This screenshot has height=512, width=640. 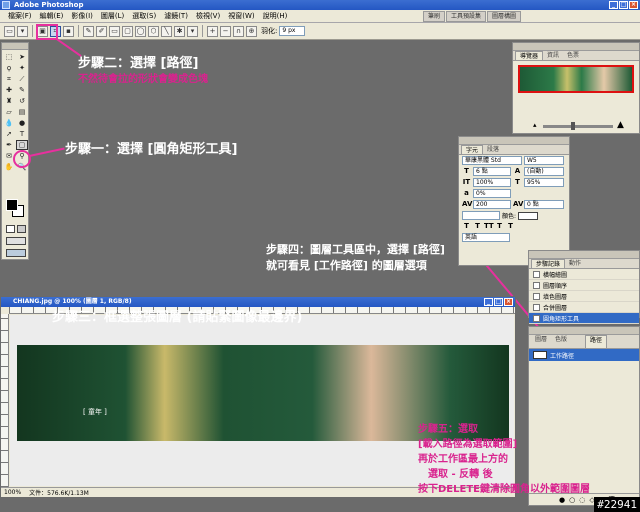 I want to click on tracking-input: 200, so click(x=492, y=204).